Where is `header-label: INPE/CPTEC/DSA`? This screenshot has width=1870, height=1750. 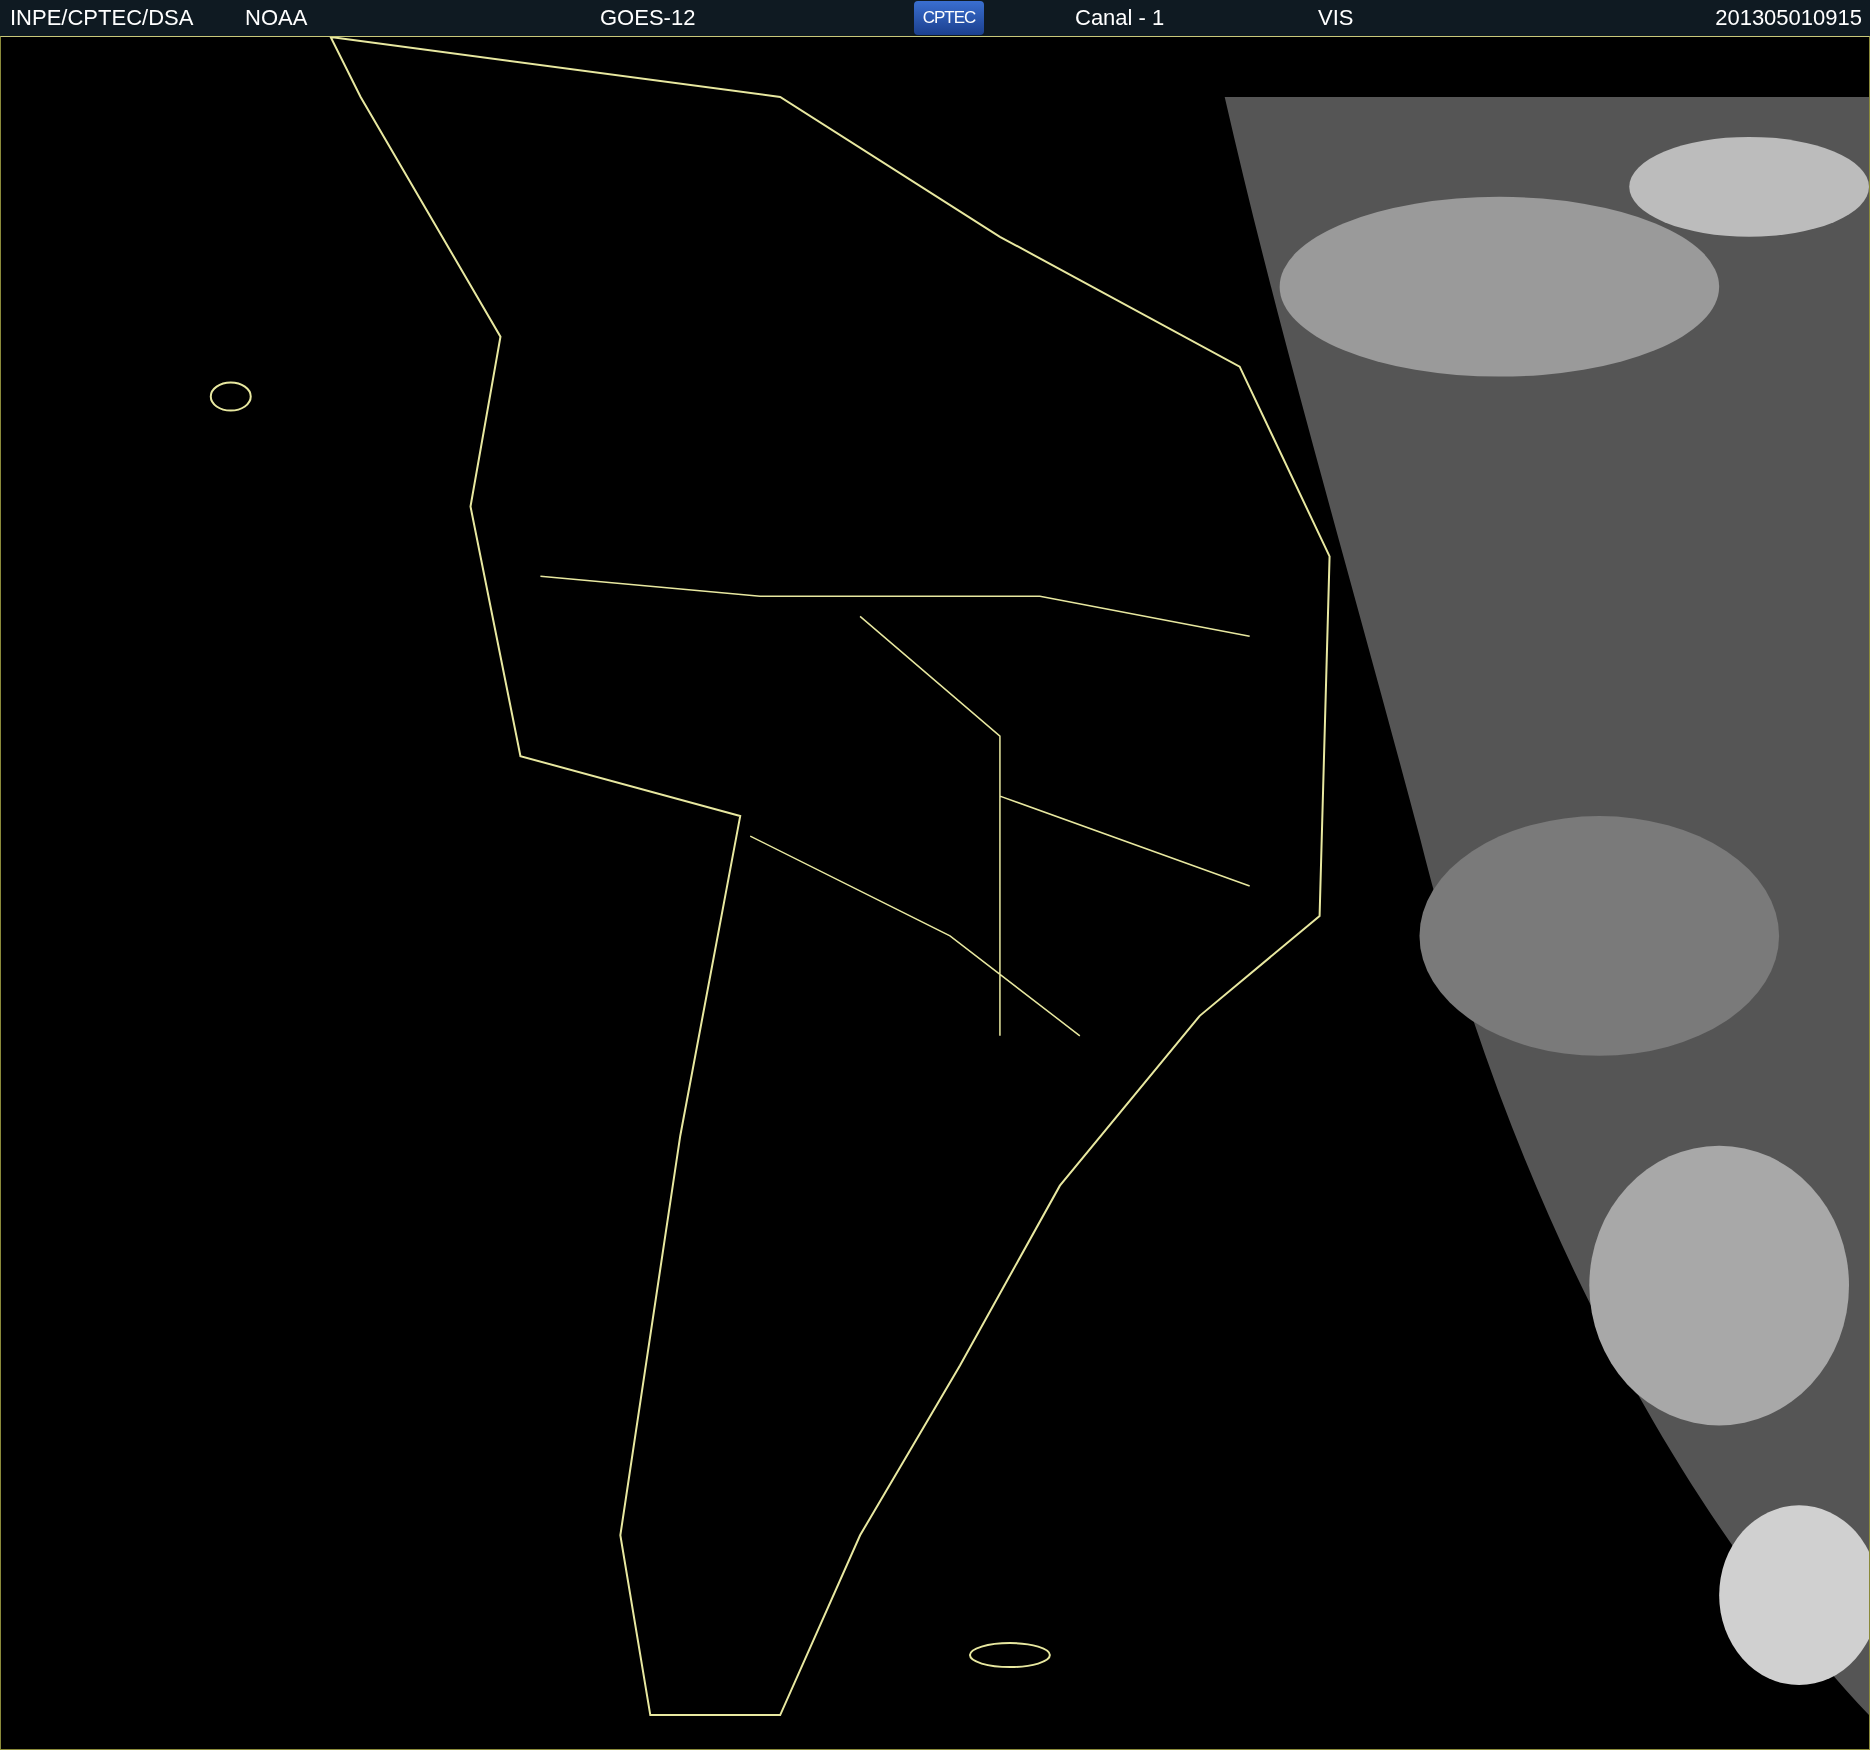 header-label: INPE/CPTEC/DSA is located at coordinates (102, 18).